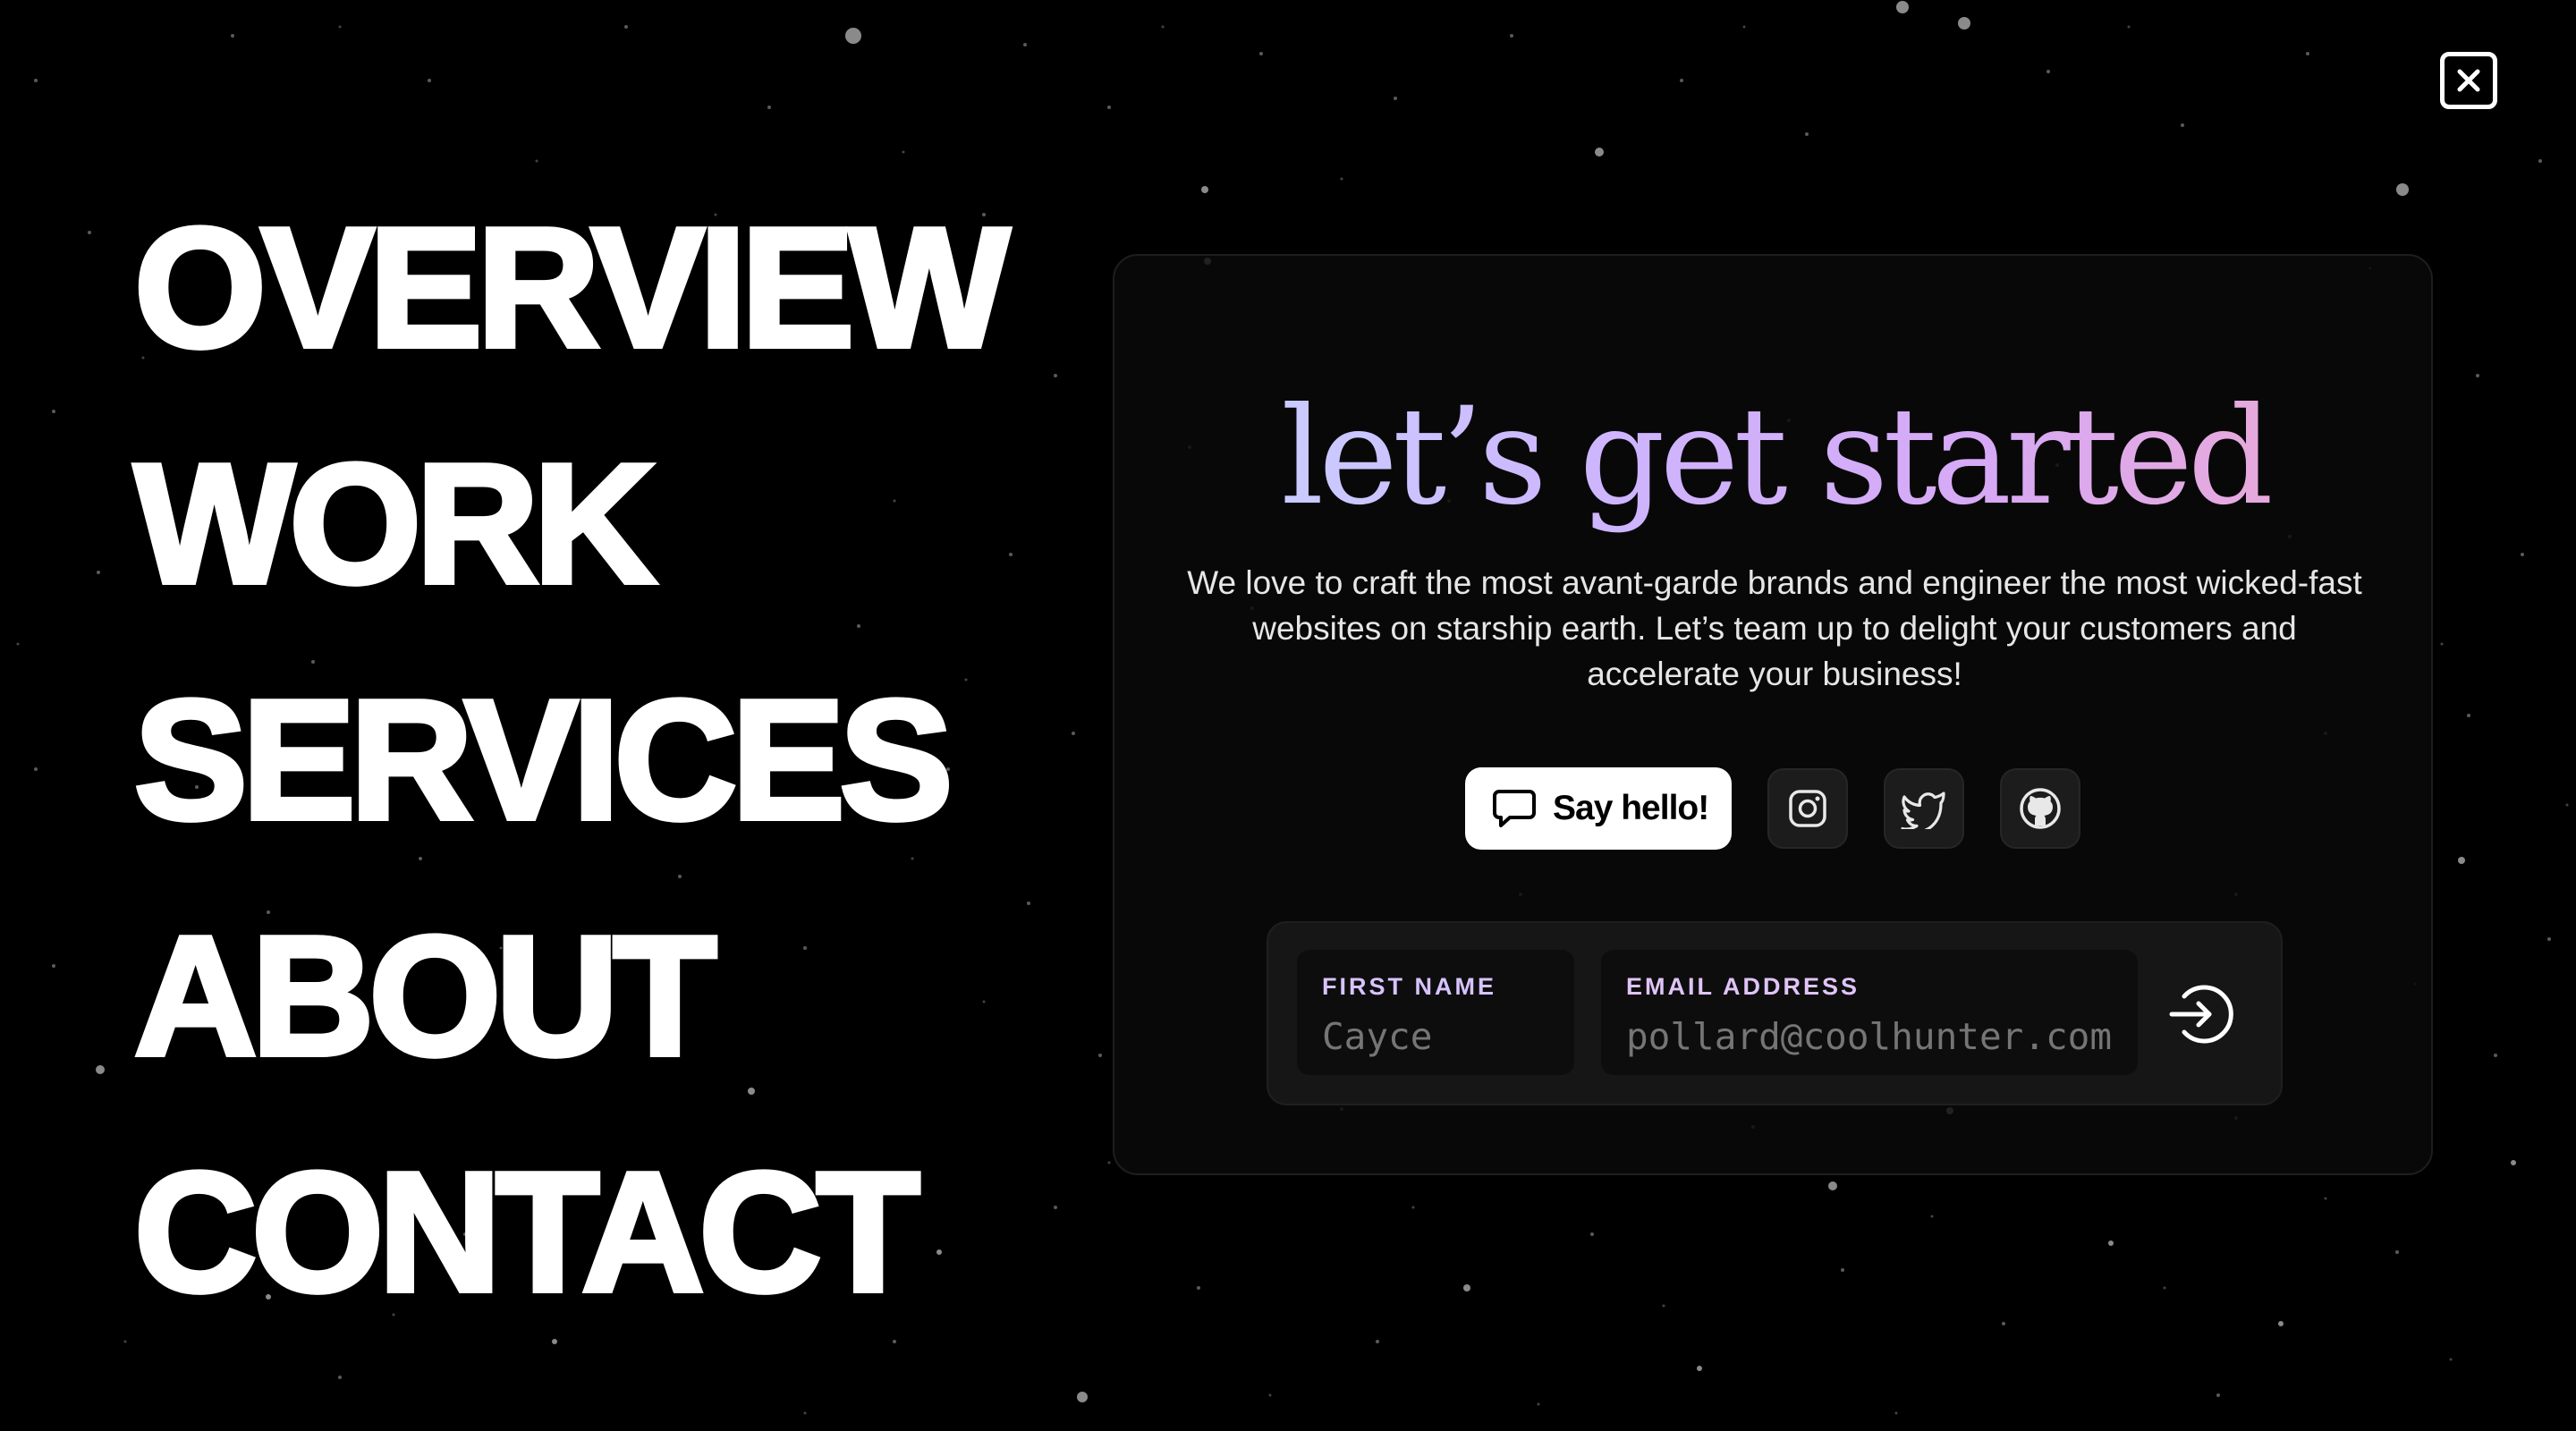 The height and width of the screenshot is (1431, 2576). I want to click on nav-item-services: SERVICES, so click(602, 760).